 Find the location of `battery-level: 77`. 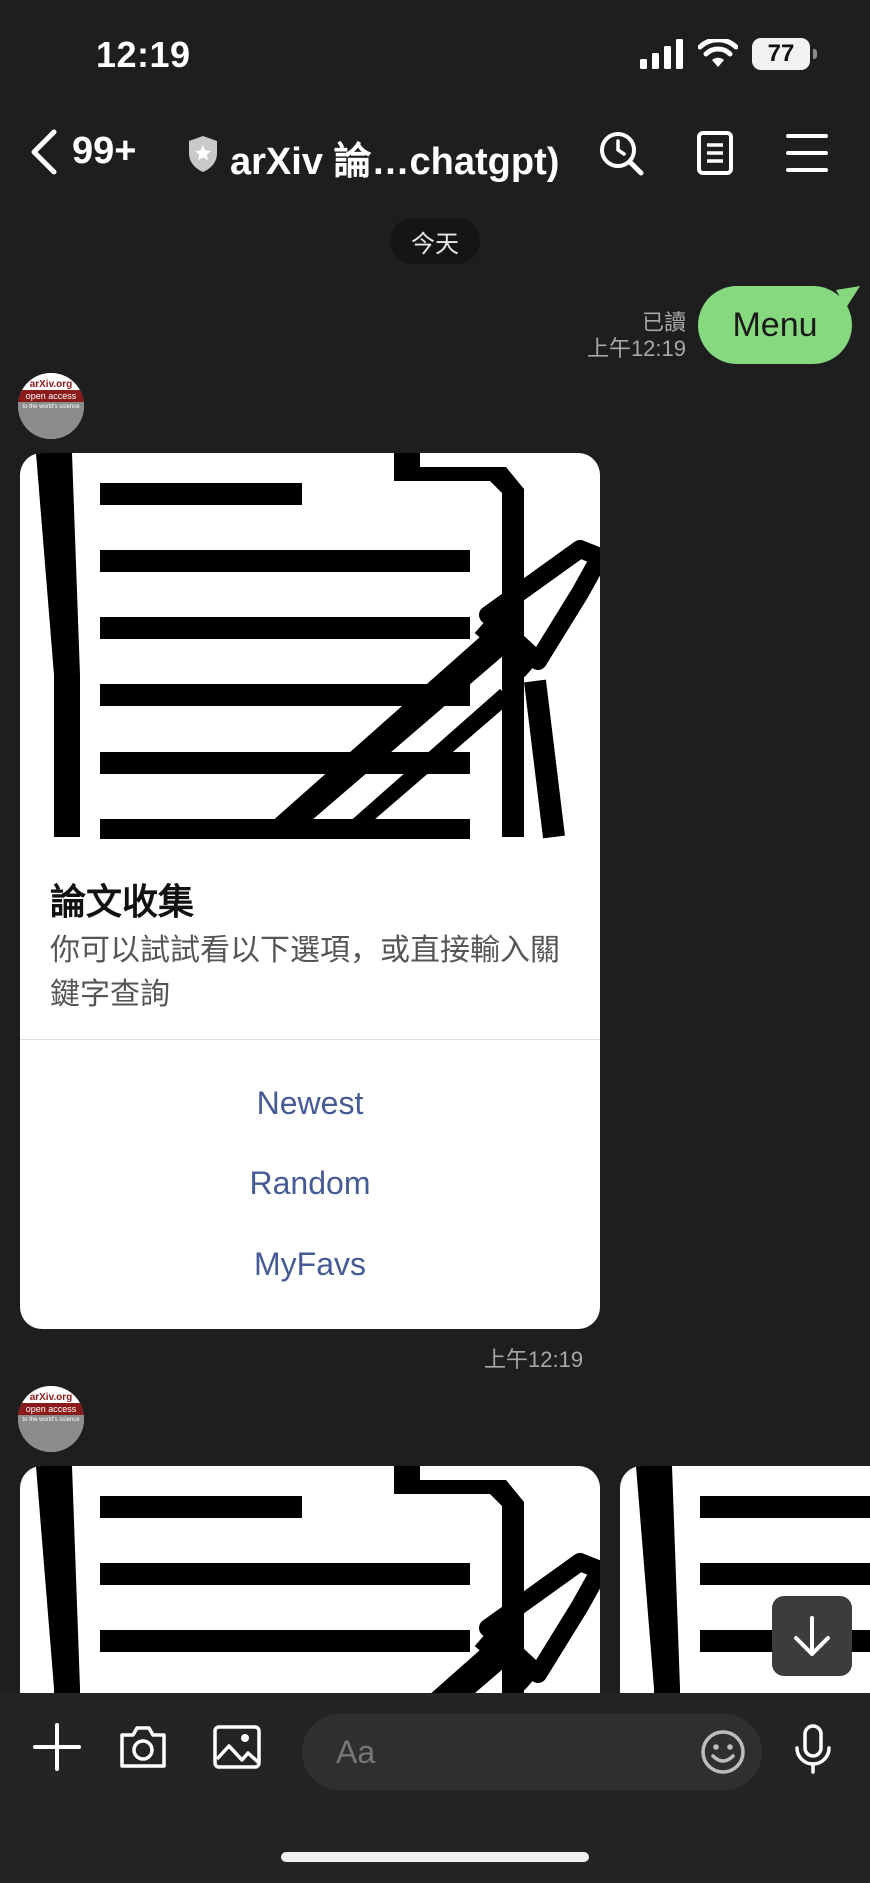

battery-level: 77 is located at coordinates (781, 53).